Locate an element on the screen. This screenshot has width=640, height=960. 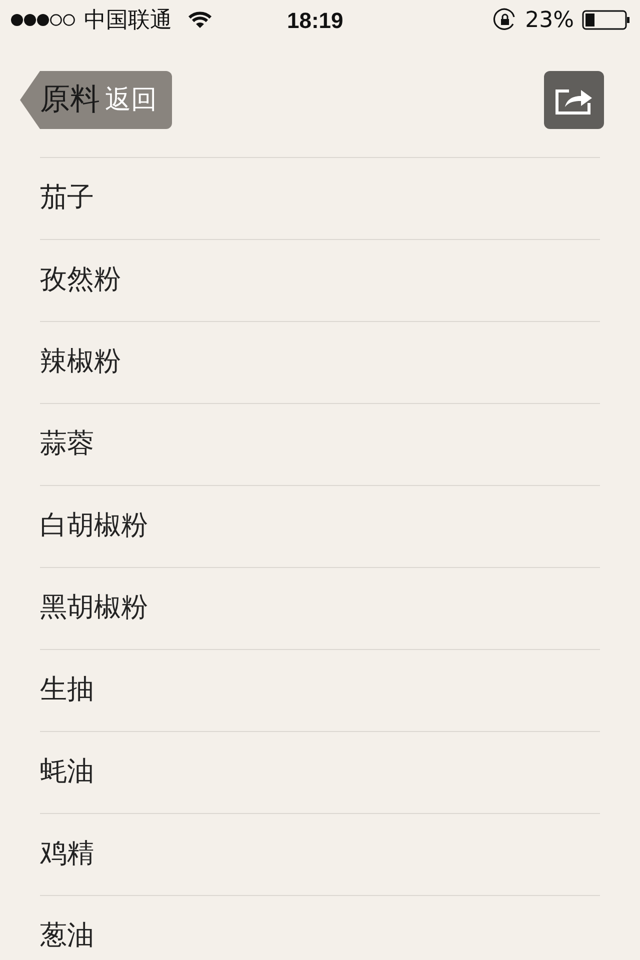
ingredient-item: 葱油 is located at coordinates (67, 936).